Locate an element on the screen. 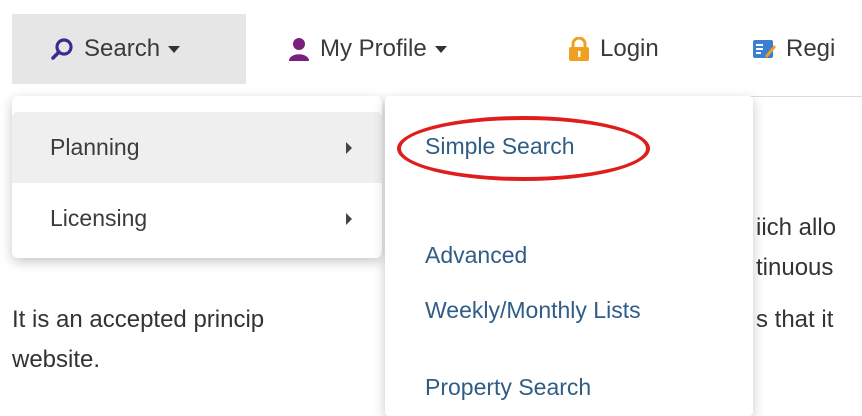 This screenshot has width=862, height=416. divider is located at coordinates (801, 96).